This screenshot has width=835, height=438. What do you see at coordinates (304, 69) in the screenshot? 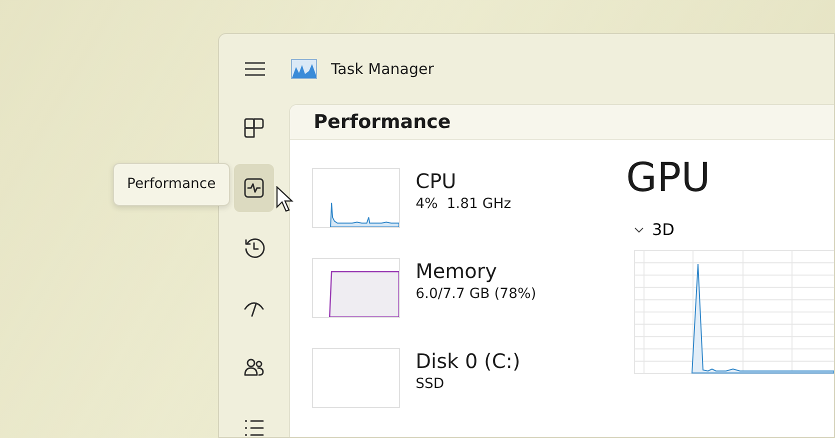
I see `app-chart-icon` at bounding box center [304, 69].